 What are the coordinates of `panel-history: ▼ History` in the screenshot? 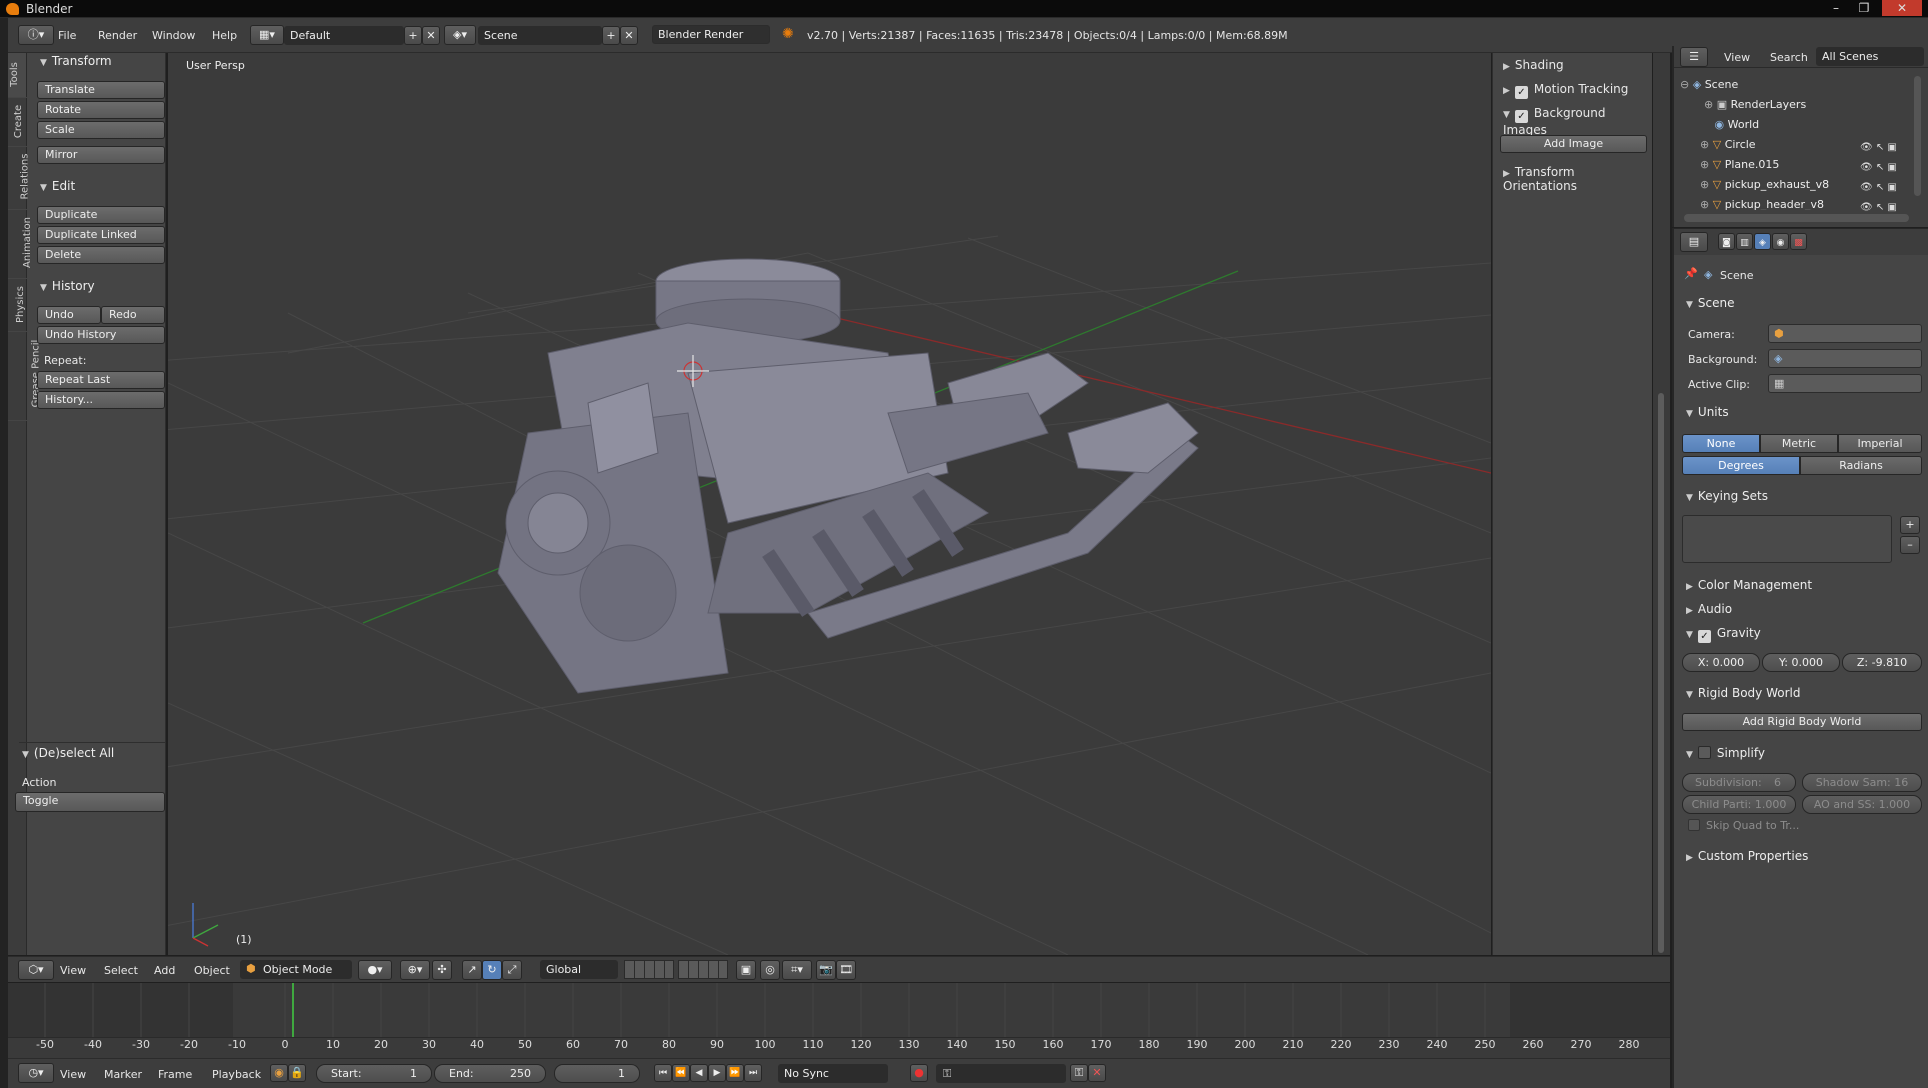 It's located at (67, 286).